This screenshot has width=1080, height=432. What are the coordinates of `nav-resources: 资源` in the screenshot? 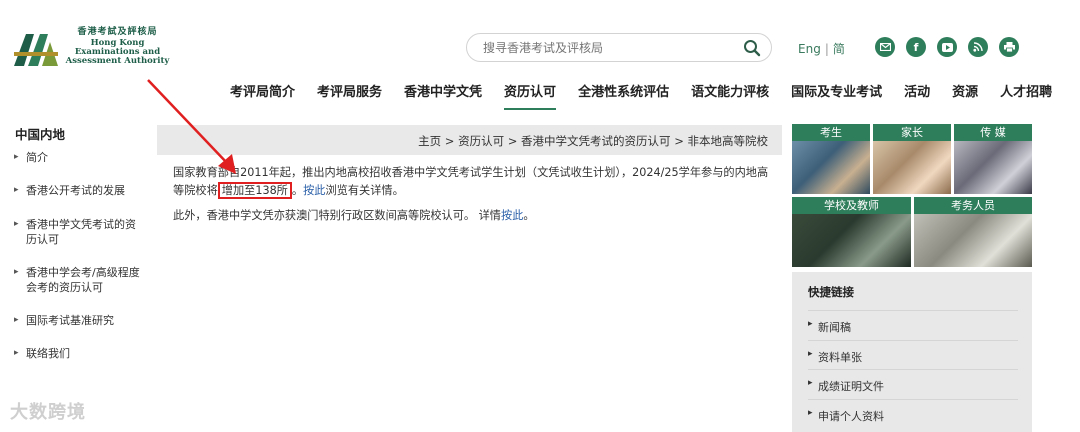 It's located at (965, 95).